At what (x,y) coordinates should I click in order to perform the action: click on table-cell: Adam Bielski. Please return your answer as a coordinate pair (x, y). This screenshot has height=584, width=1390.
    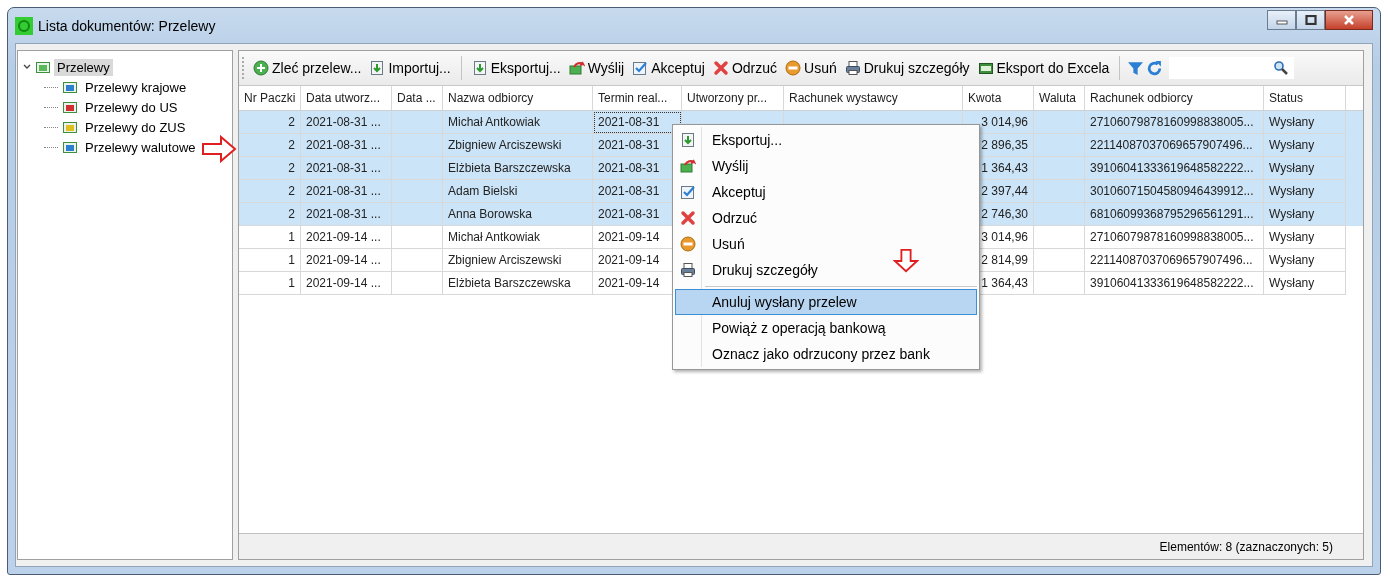
    Looking at the image, I should click on (483, 191).